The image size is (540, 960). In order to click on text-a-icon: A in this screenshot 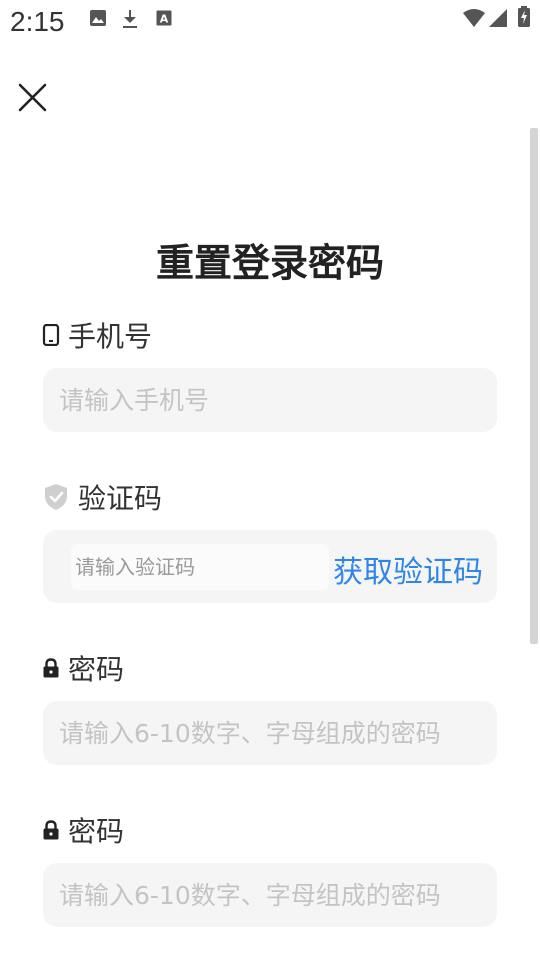, I will do `click(164, 20)`.